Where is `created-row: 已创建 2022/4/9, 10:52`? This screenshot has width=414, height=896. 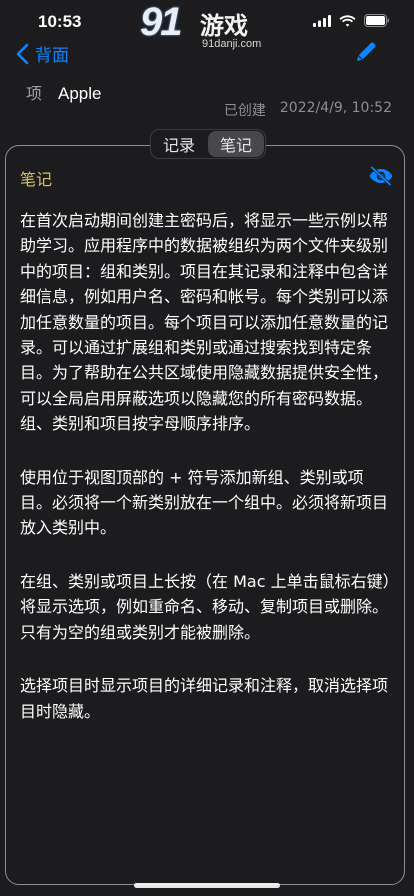
created-row: 已创建 2022/4/9, 10:52 is located at coordinates (308, 110).